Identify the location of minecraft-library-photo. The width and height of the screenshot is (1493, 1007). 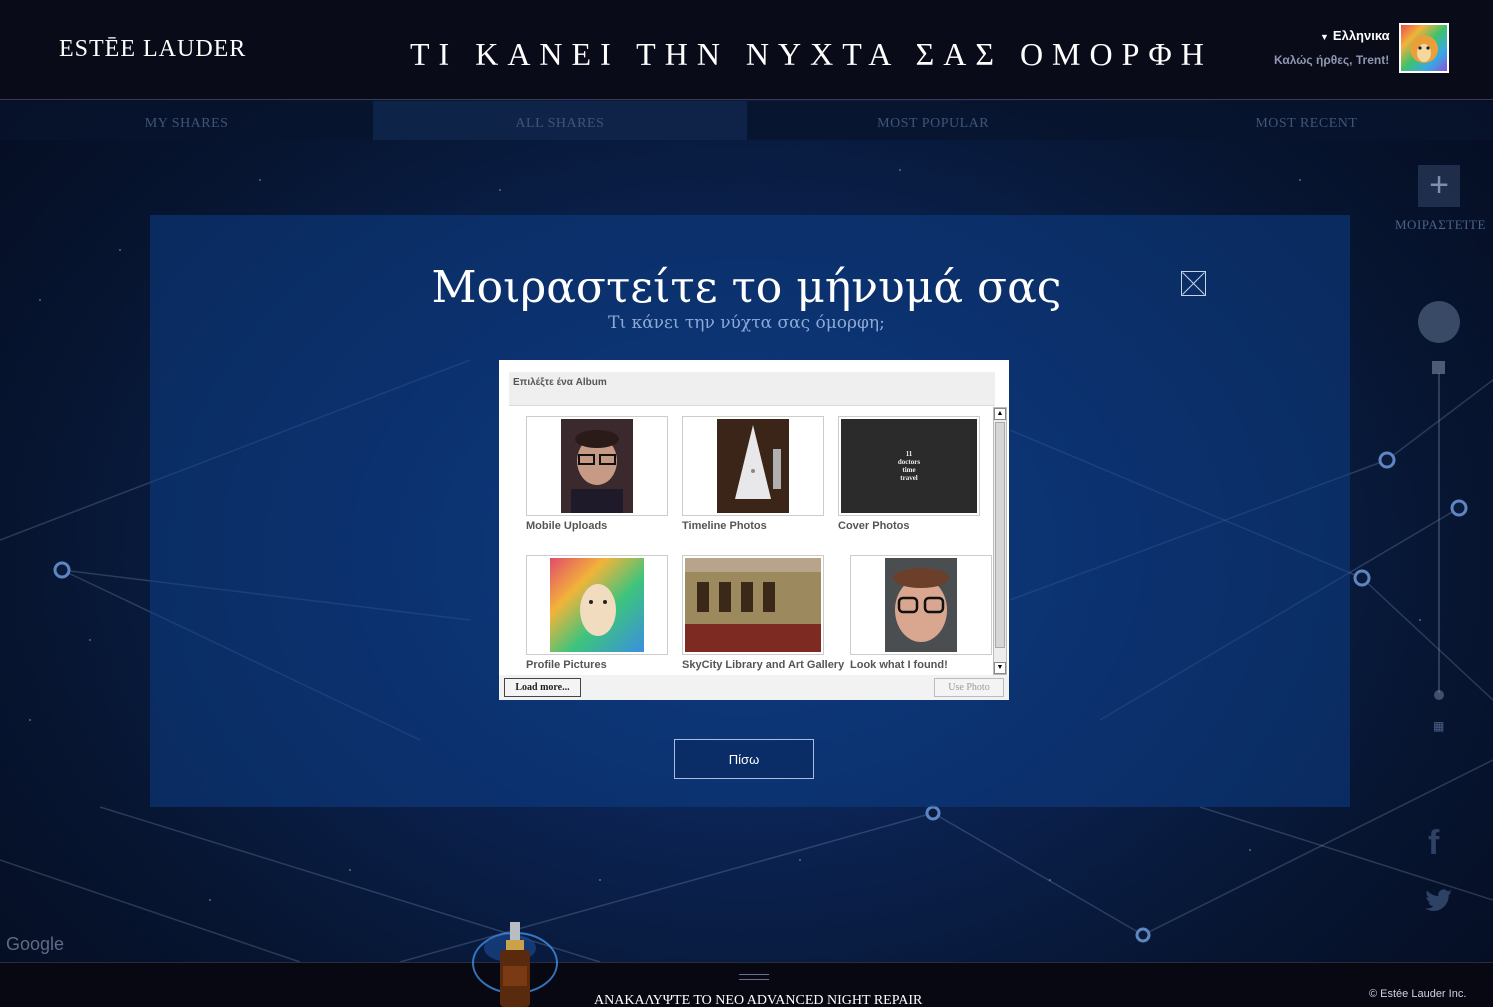
(753, 605).